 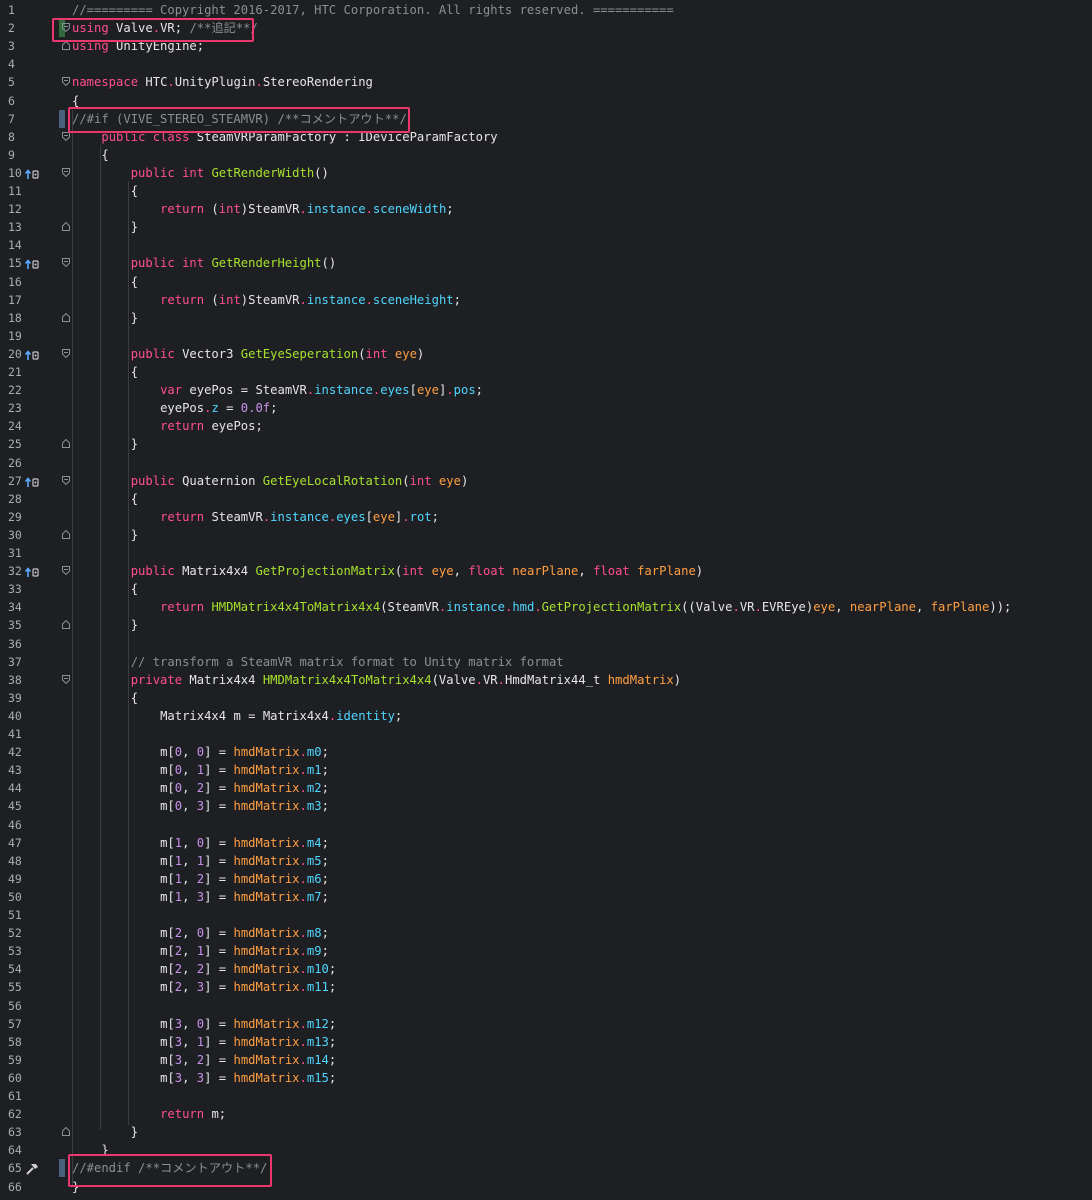 What do you see at coordinates (546, 1042) in the screenshot?
I see `code-line: 58 m[3, 1] = hmdMatrix.m13;` at bounding box center [546, 1042].